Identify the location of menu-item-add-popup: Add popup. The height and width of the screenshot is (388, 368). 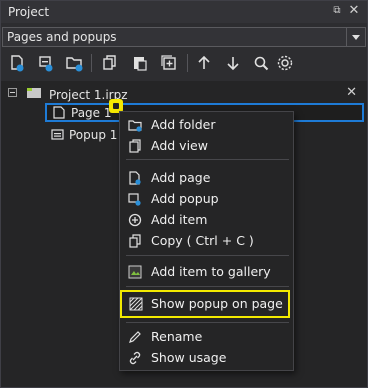
(206, 199).